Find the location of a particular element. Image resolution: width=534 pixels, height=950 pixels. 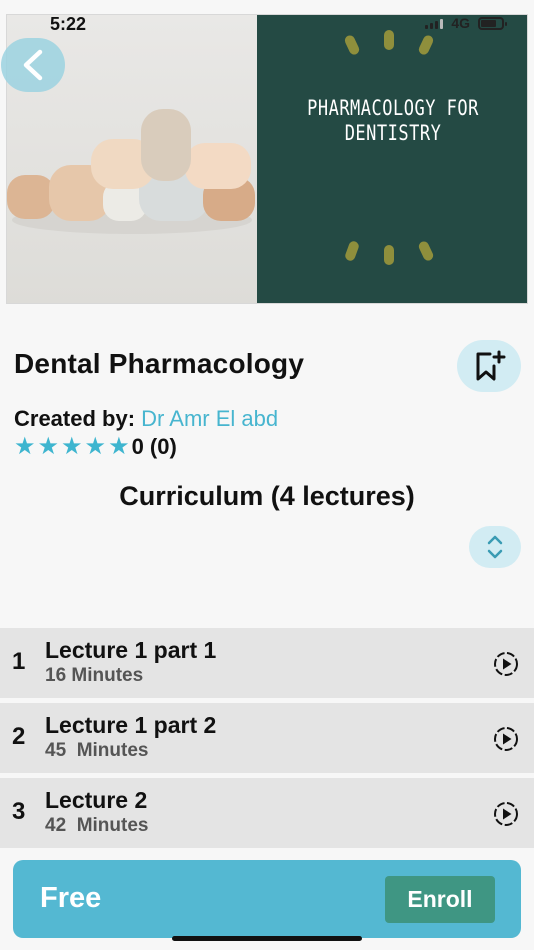

enroll-button: Enroll is located at coordinates (440, 899).